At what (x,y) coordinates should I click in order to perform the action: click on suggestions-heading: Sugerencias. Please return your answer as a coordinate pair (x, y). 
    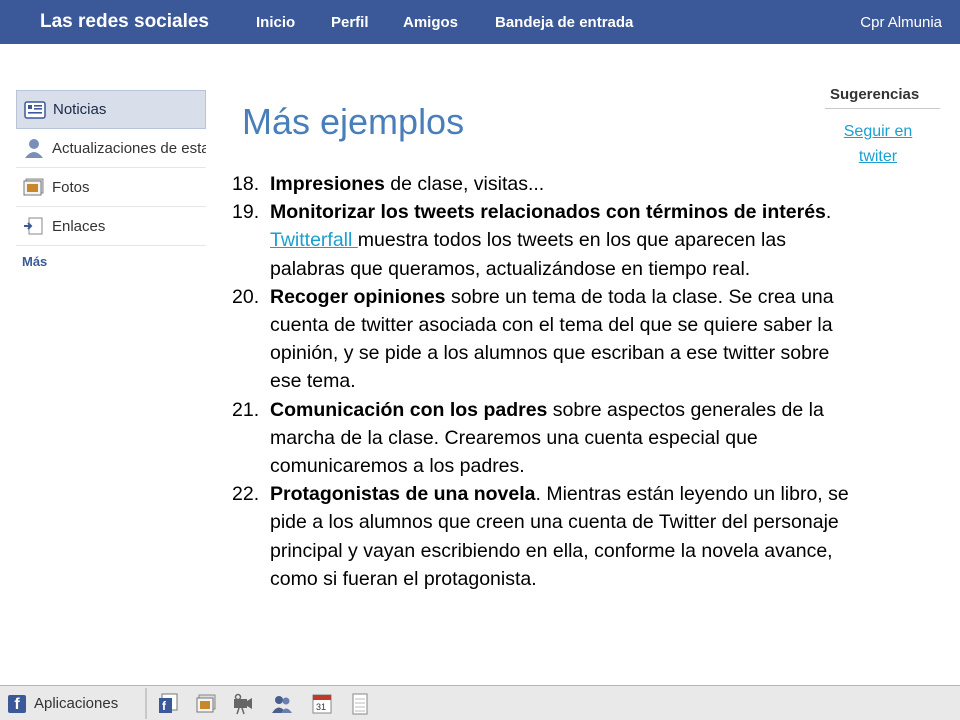
    Looking at the image, I should click on (875, 94).